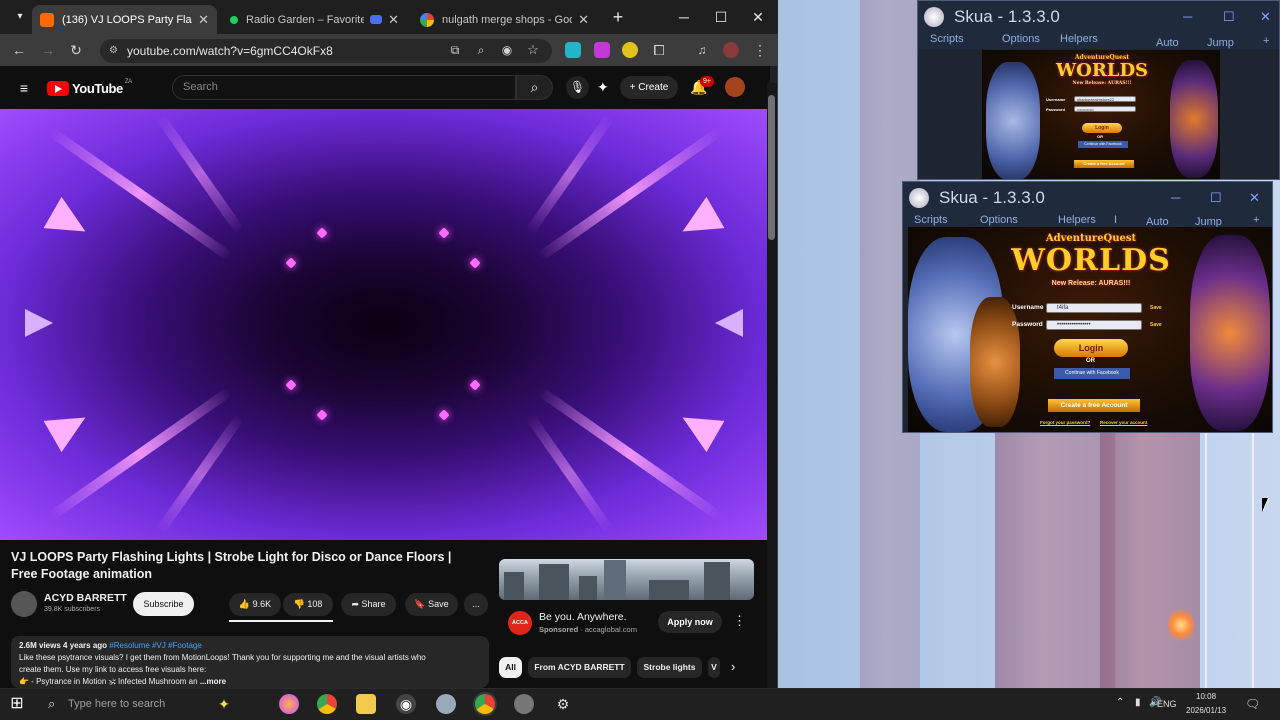  What do you see at coordinates (20, 17) in the screenshot?
I see `tab-search-icon: ▾` at bounding box center [20, 17].